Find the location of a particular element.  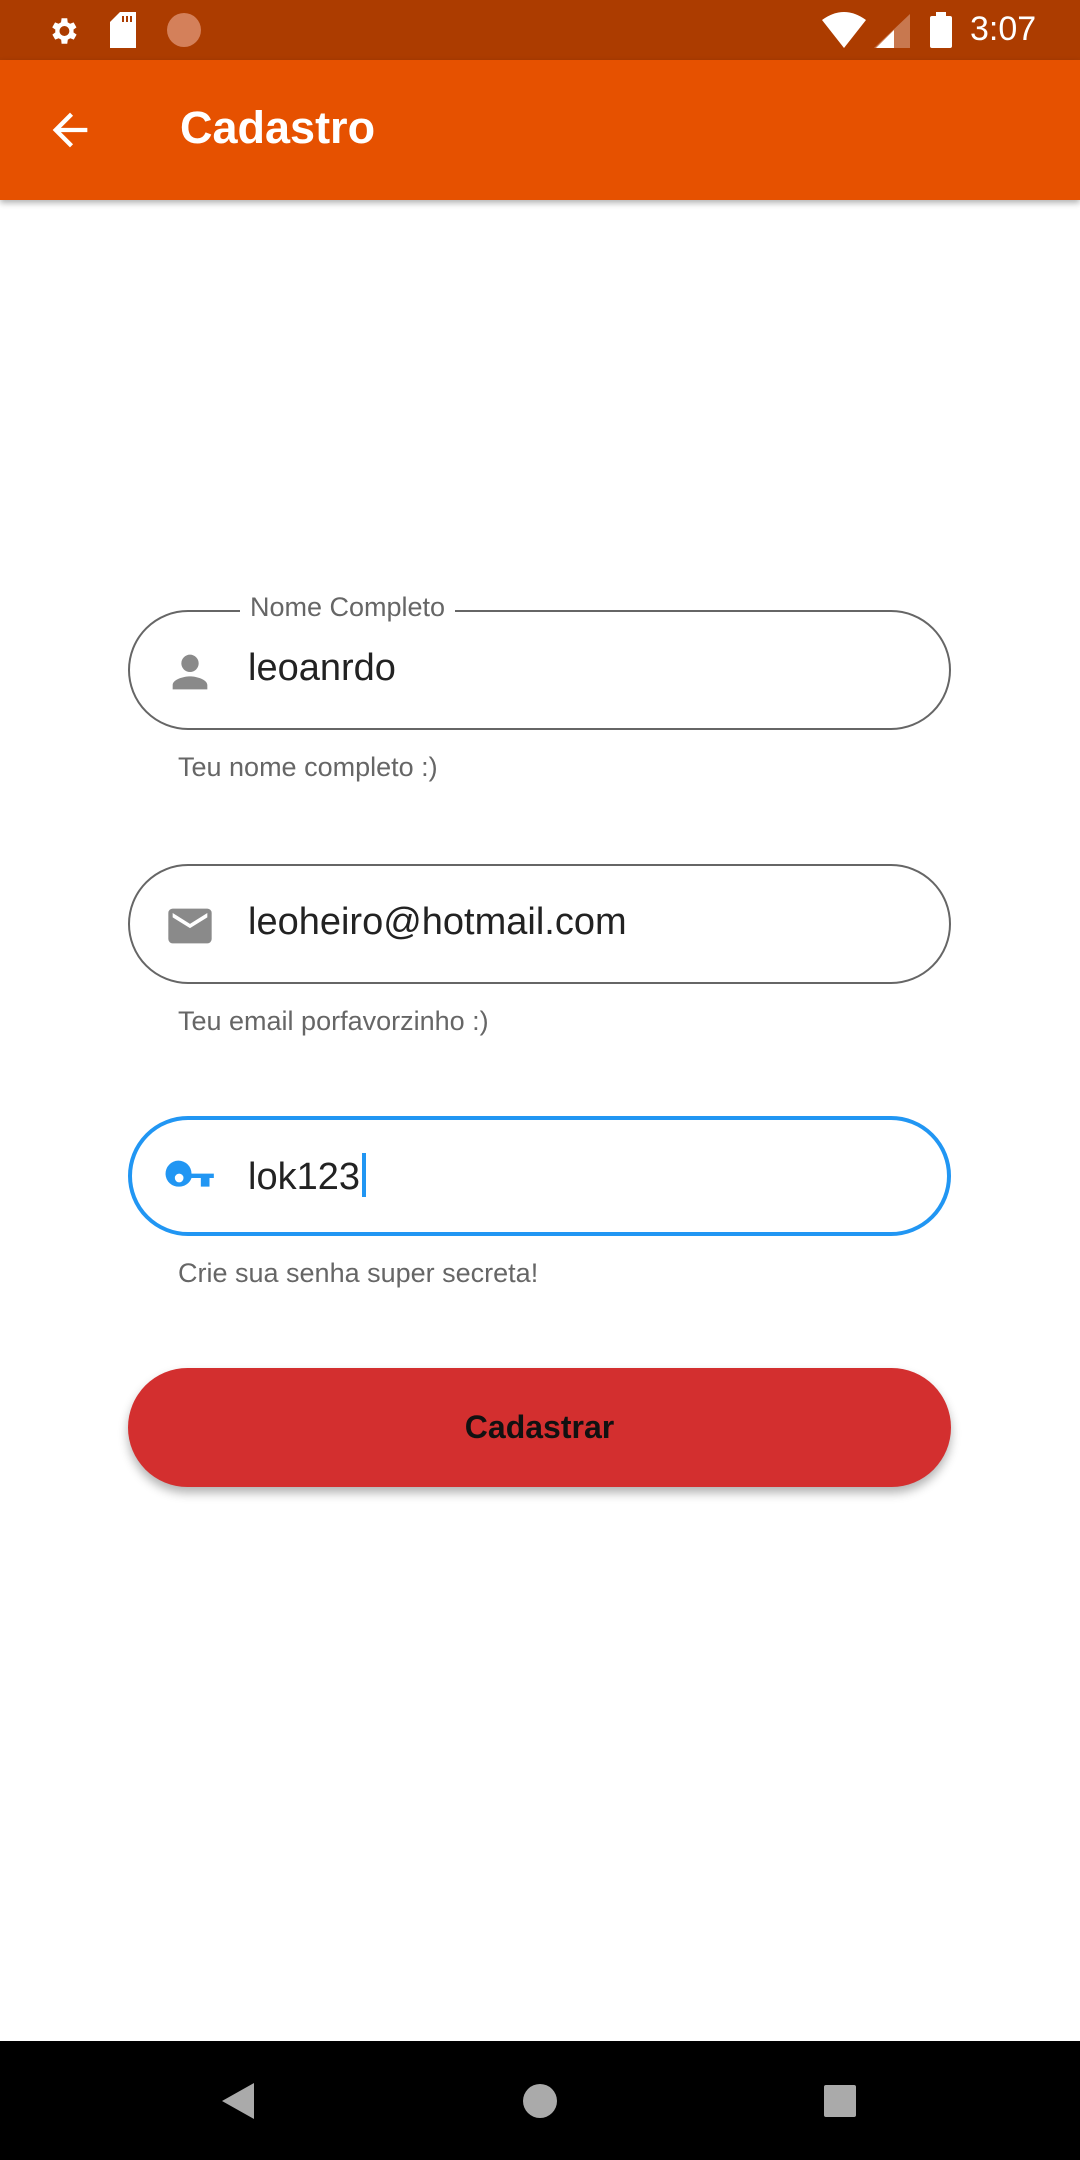

name-field: Nome Completo leoanrdo is located at coordinates (539, 661).